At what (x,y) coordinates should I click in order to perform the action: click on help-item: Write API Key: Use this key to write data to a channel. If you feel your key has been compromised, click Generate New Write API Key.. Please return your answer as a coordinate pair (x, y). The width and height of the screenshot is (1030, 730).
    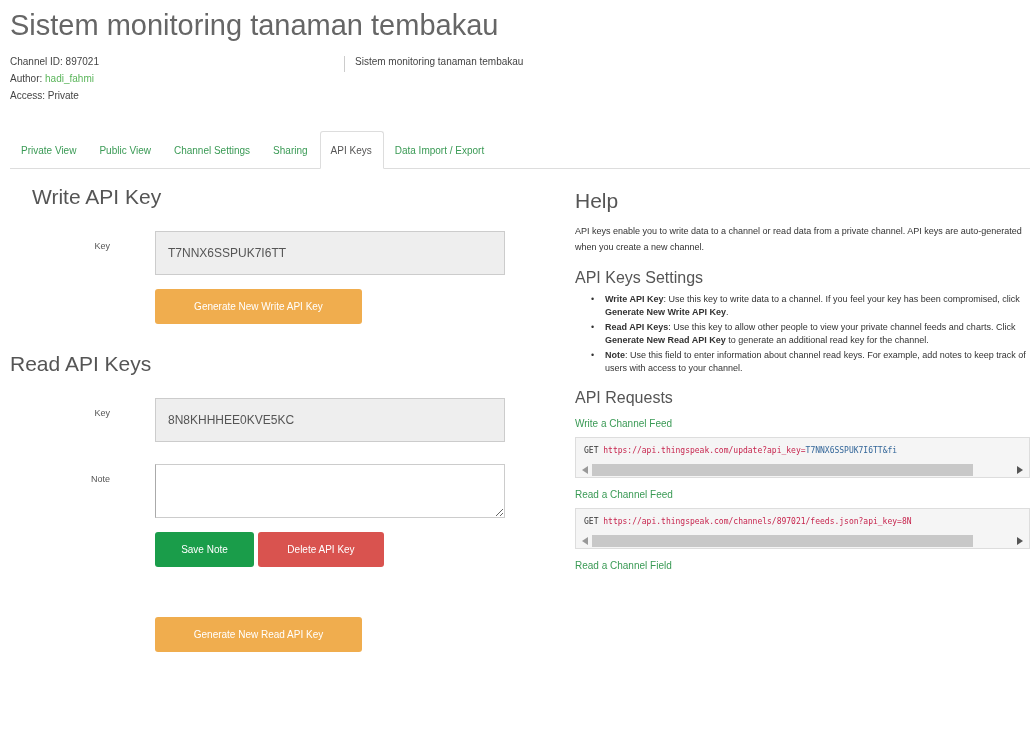
    Looking at the image, I should click on (813, 306).